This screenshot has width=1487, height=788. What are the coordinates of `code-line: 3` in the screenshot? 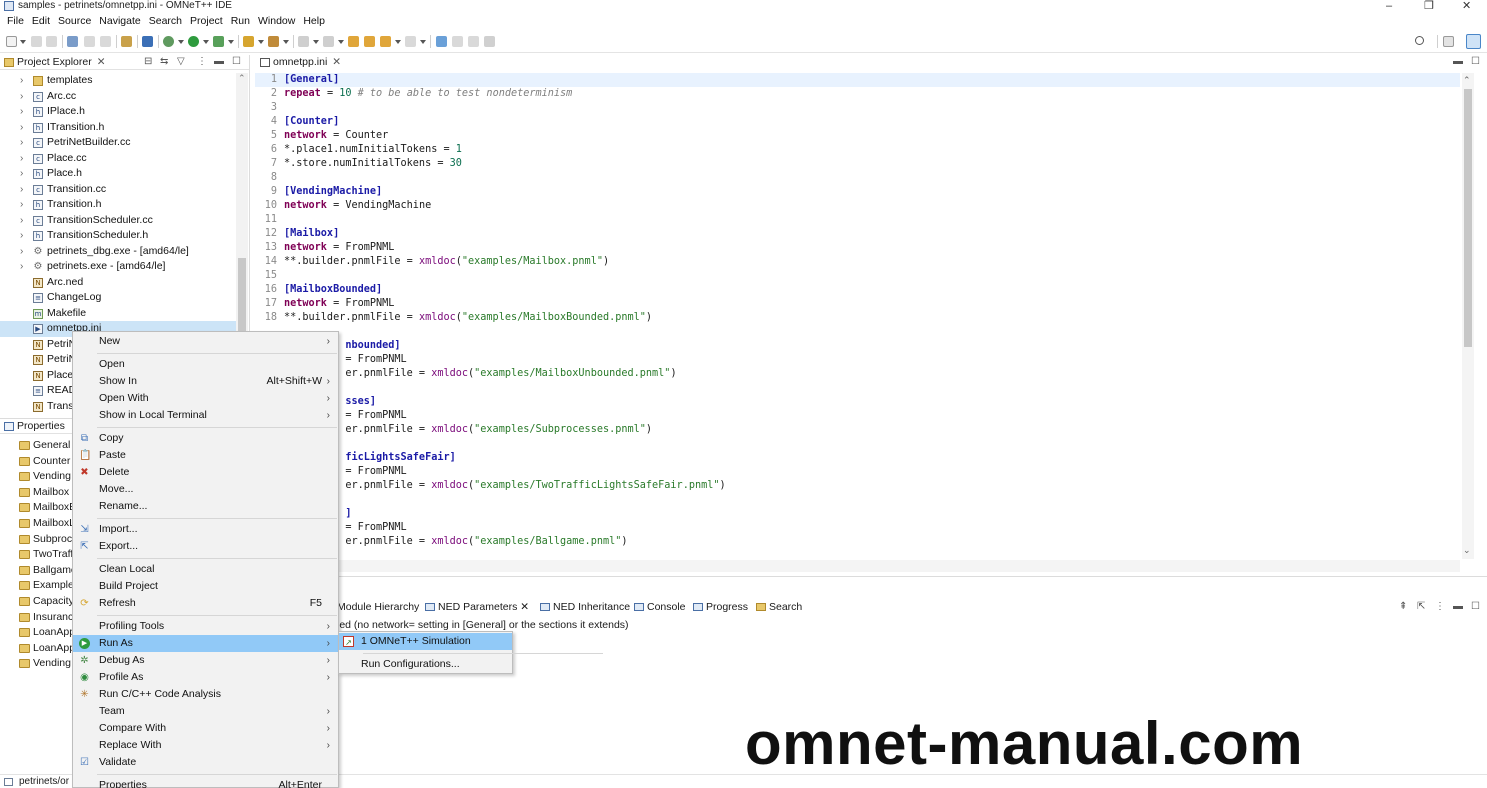 It's located at (857, 108).